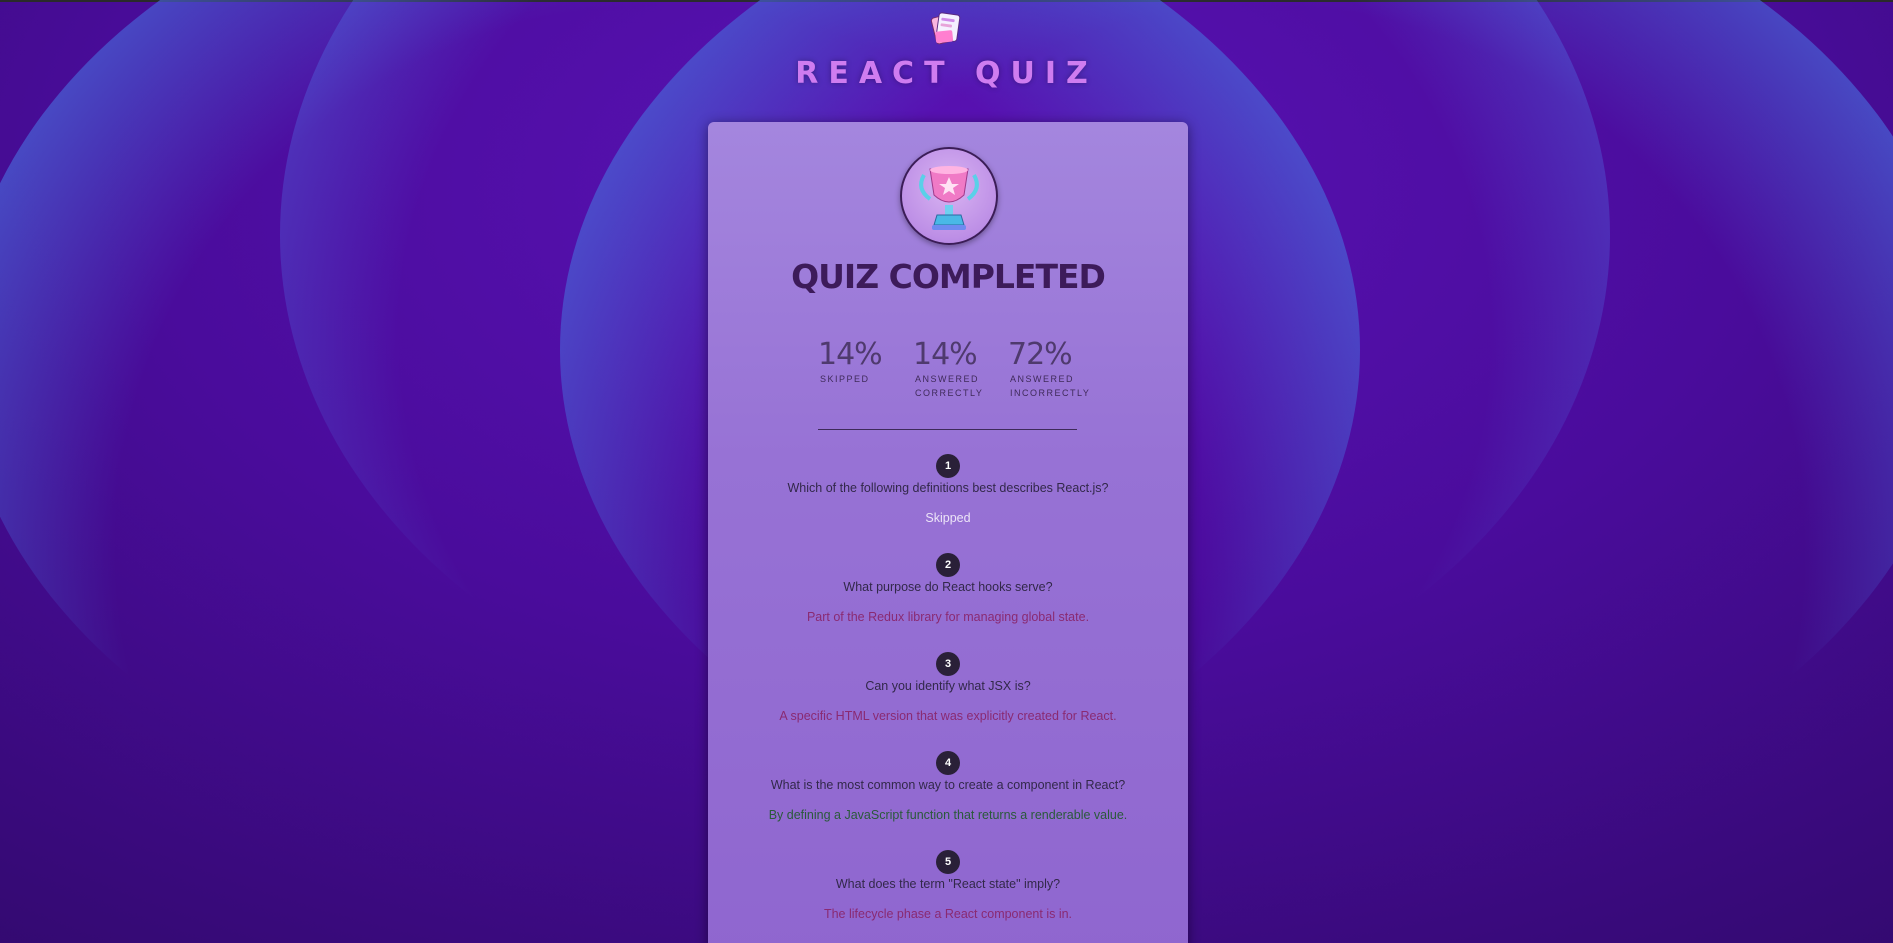 The width and height of the screenshot is (1893, 943). Describe the element at coordinates (845, 379) in the screenshot. I see `stat-label: Skipped` at that location.